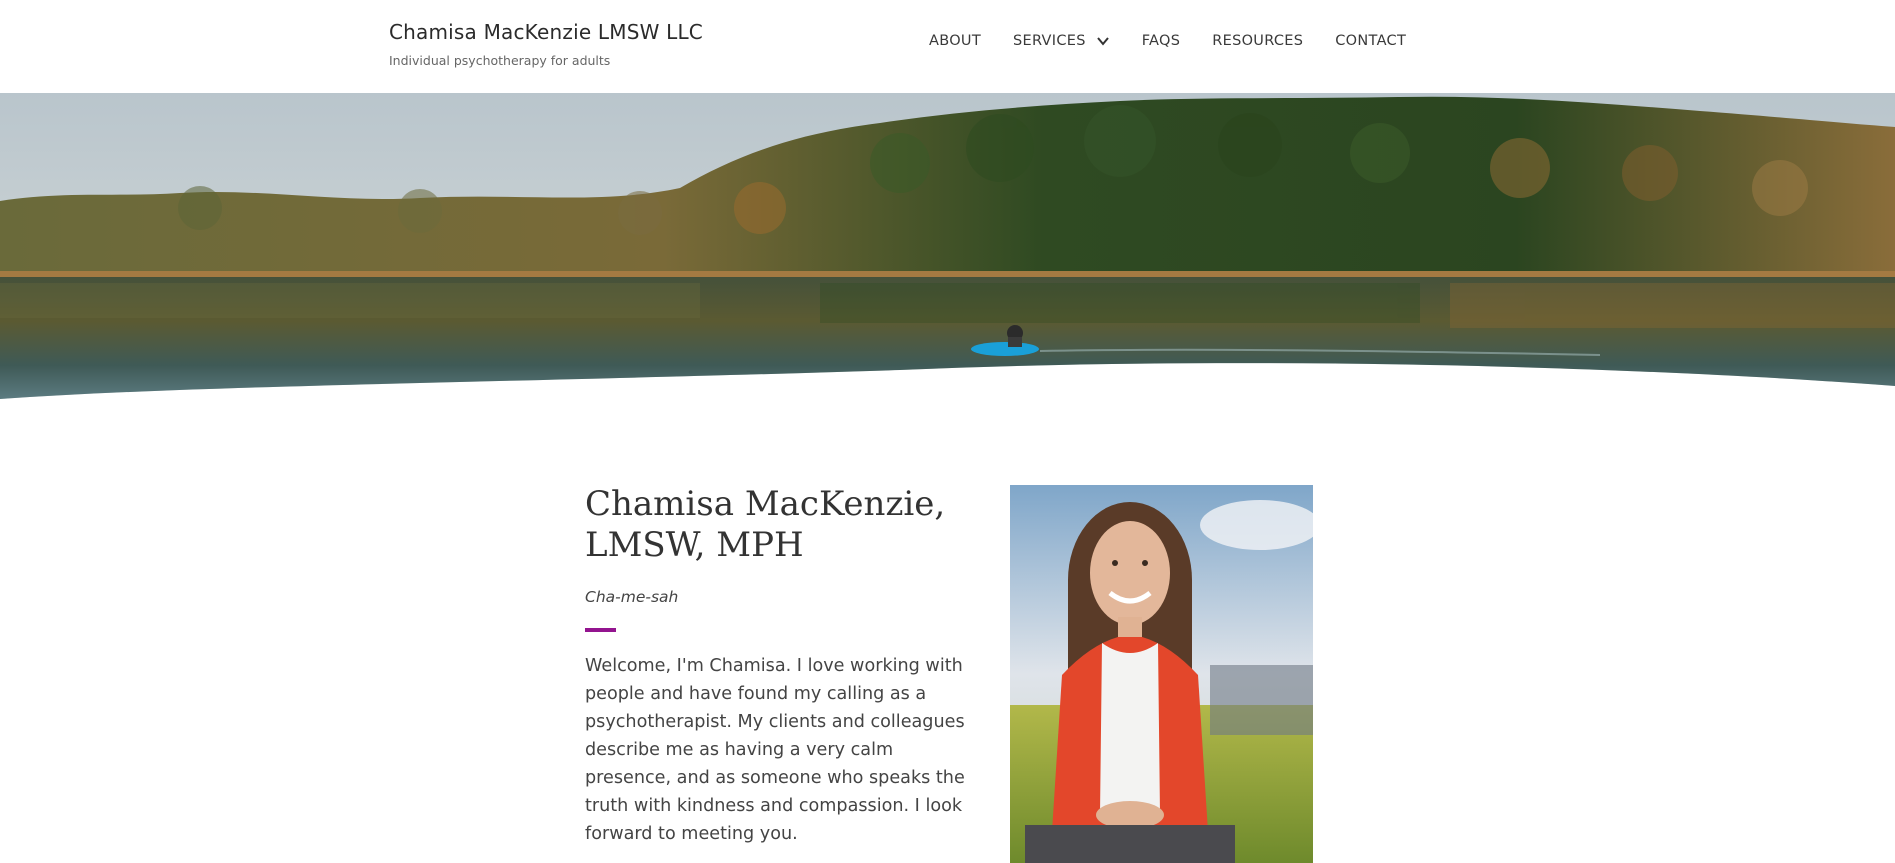  I want to click on site-tagline: Individual psychotherapy for adults, so click(500, 60).